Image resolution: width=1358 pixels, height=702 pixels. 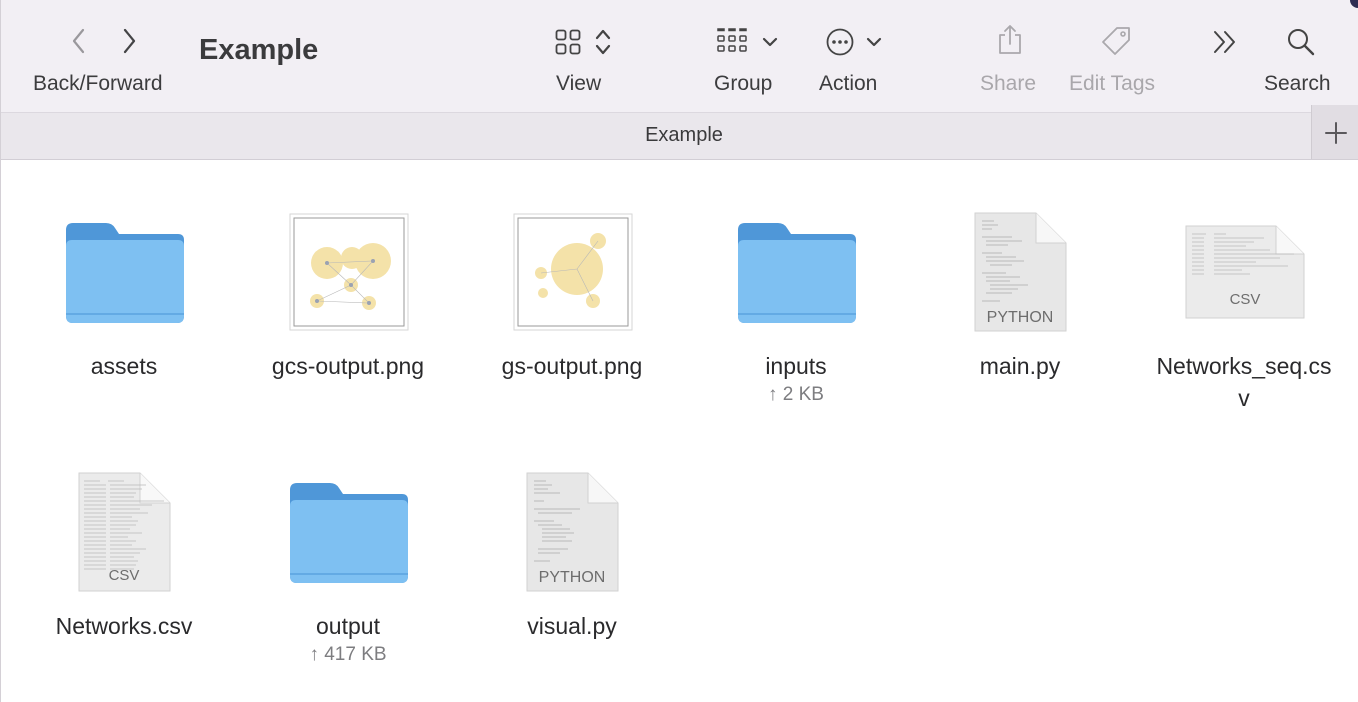 I want to click on file-name: Networks.csv, so click(x=124, y=626).